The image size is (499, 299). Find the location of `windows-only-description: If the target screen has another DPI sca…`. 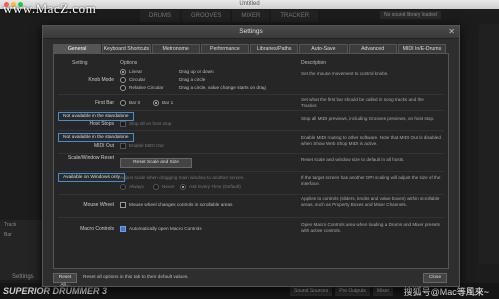

windows-only-description: If the target screen has another DPI sca… is located at coordinates (371, 180).